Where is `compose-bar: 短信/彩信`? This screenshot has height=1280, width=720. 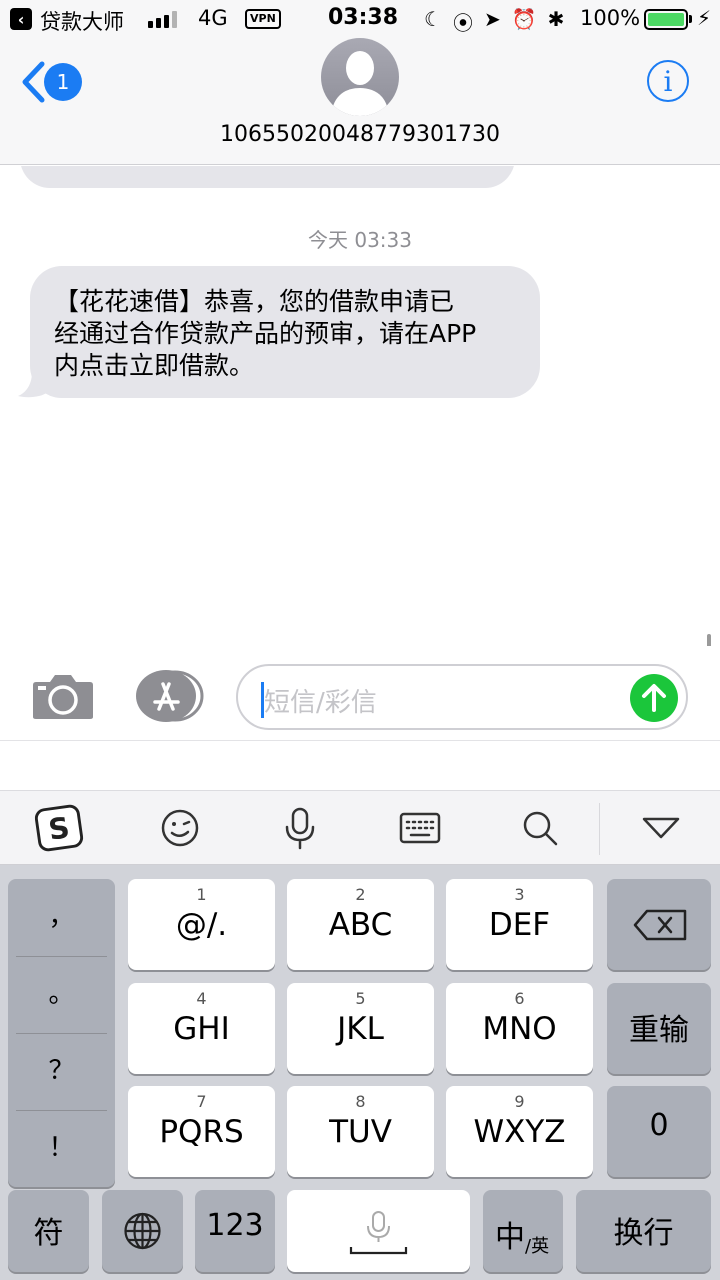 compose-bar: 短信/彩信 is located at coordinates (360, 693).